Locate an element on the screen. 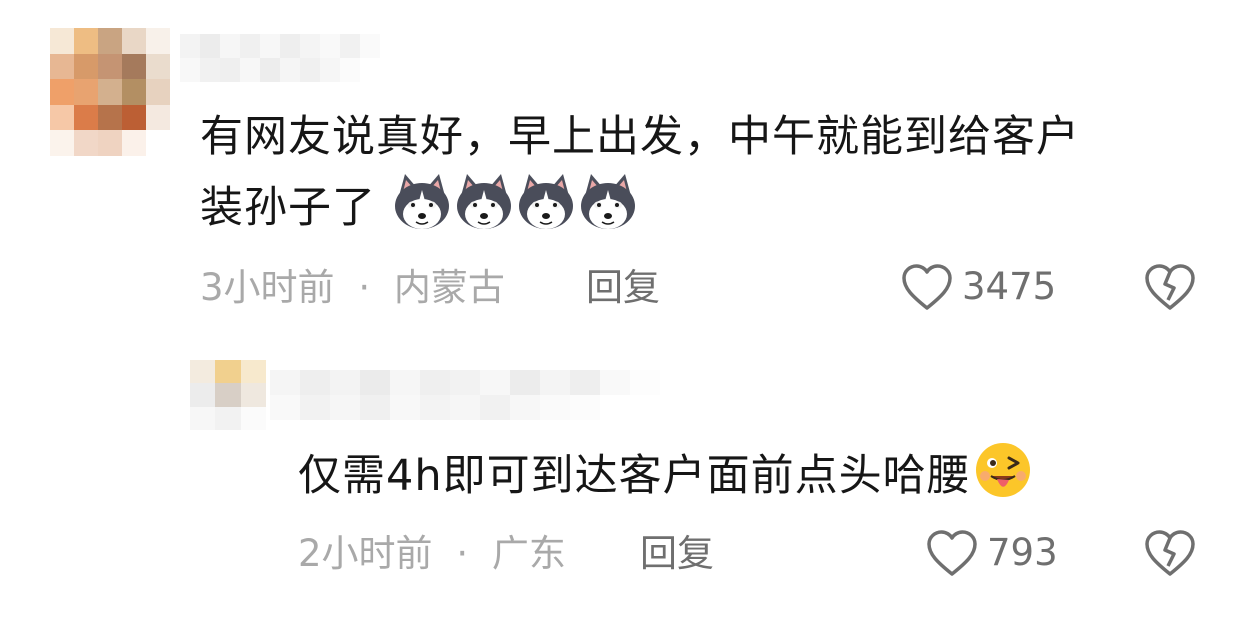  like-button: 793 is located at coordinates (991, 553).